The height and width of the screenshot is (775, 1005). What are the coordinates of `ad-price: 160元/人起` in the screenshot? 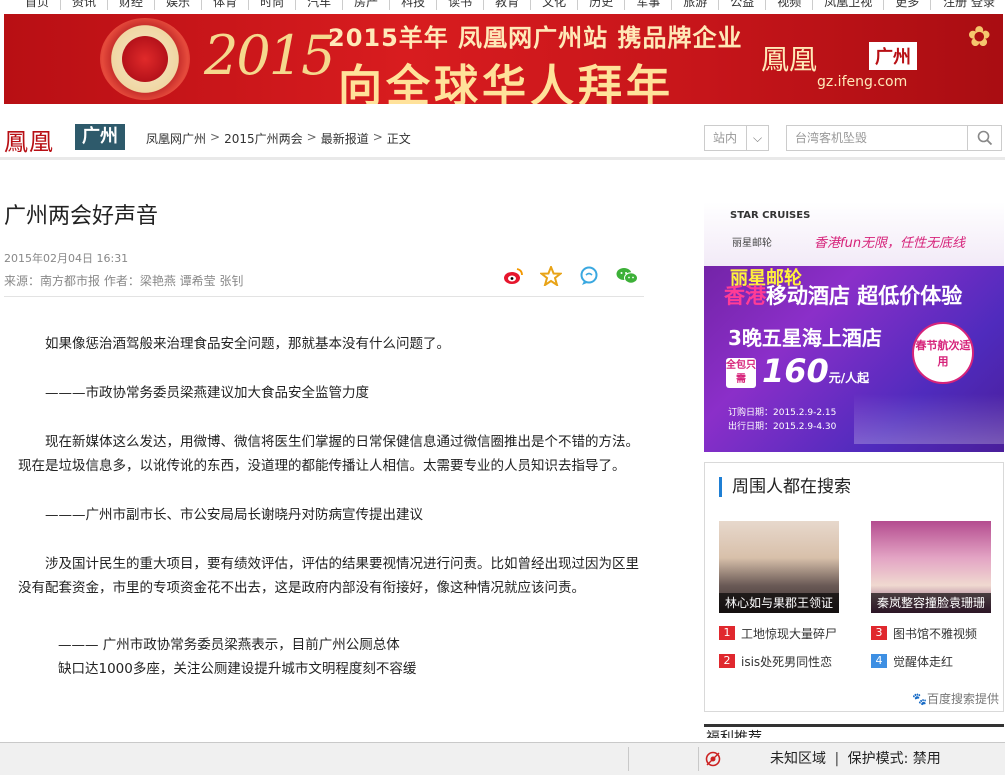 It's located at (815, 371).